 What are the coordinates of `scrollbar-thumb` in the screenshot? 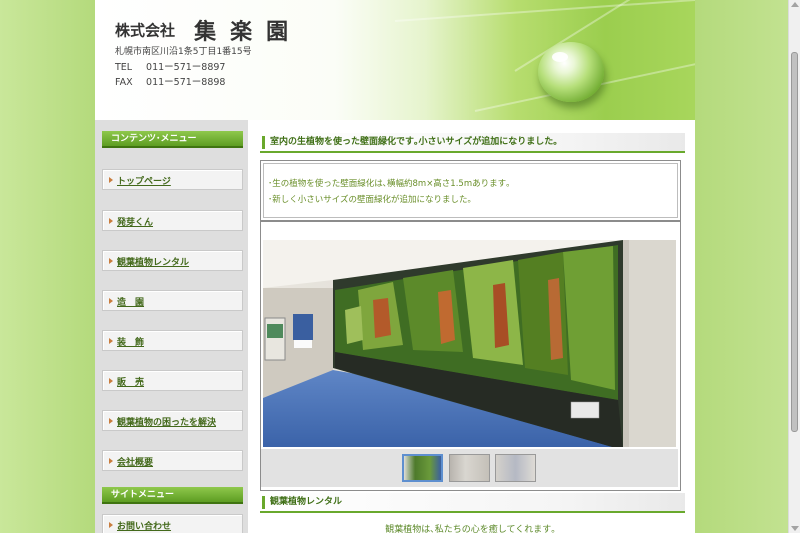 It's located at (794, 242).